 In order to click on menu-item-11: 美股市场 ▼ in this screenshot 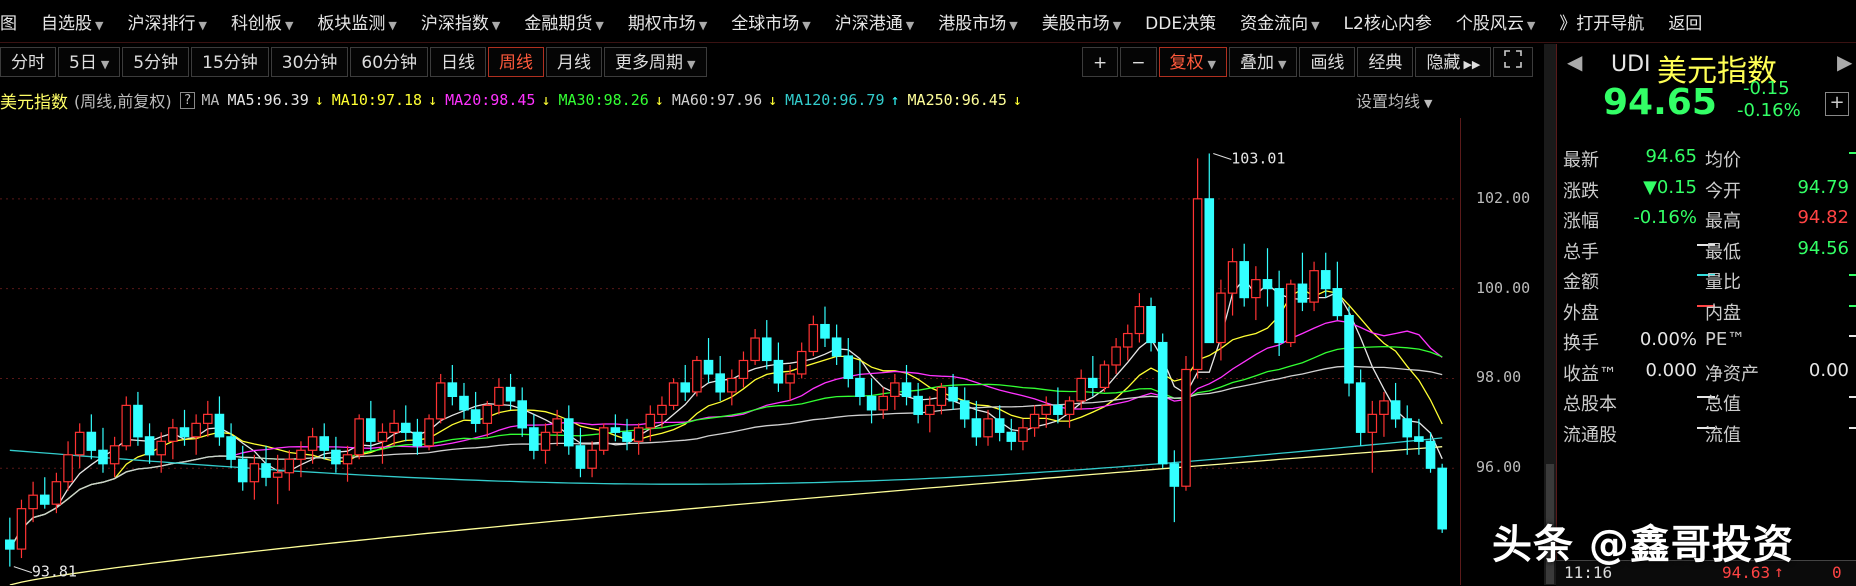, I will do `click(1081, 21)`.